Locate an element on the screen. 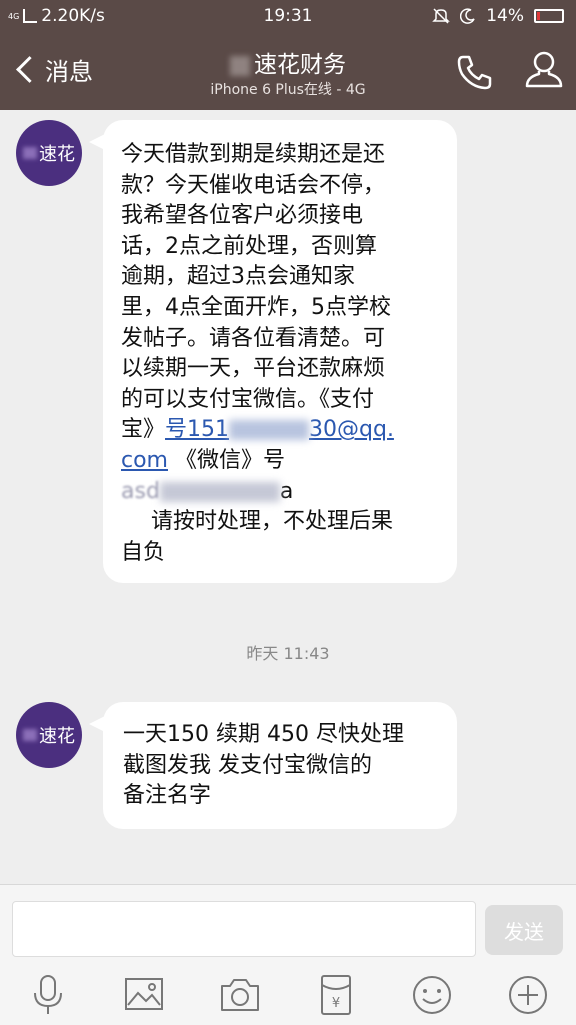 The width and height of the screenshot is (576, 1025). email-link: 号151 30@qq. is located at coordinates (279, 429).